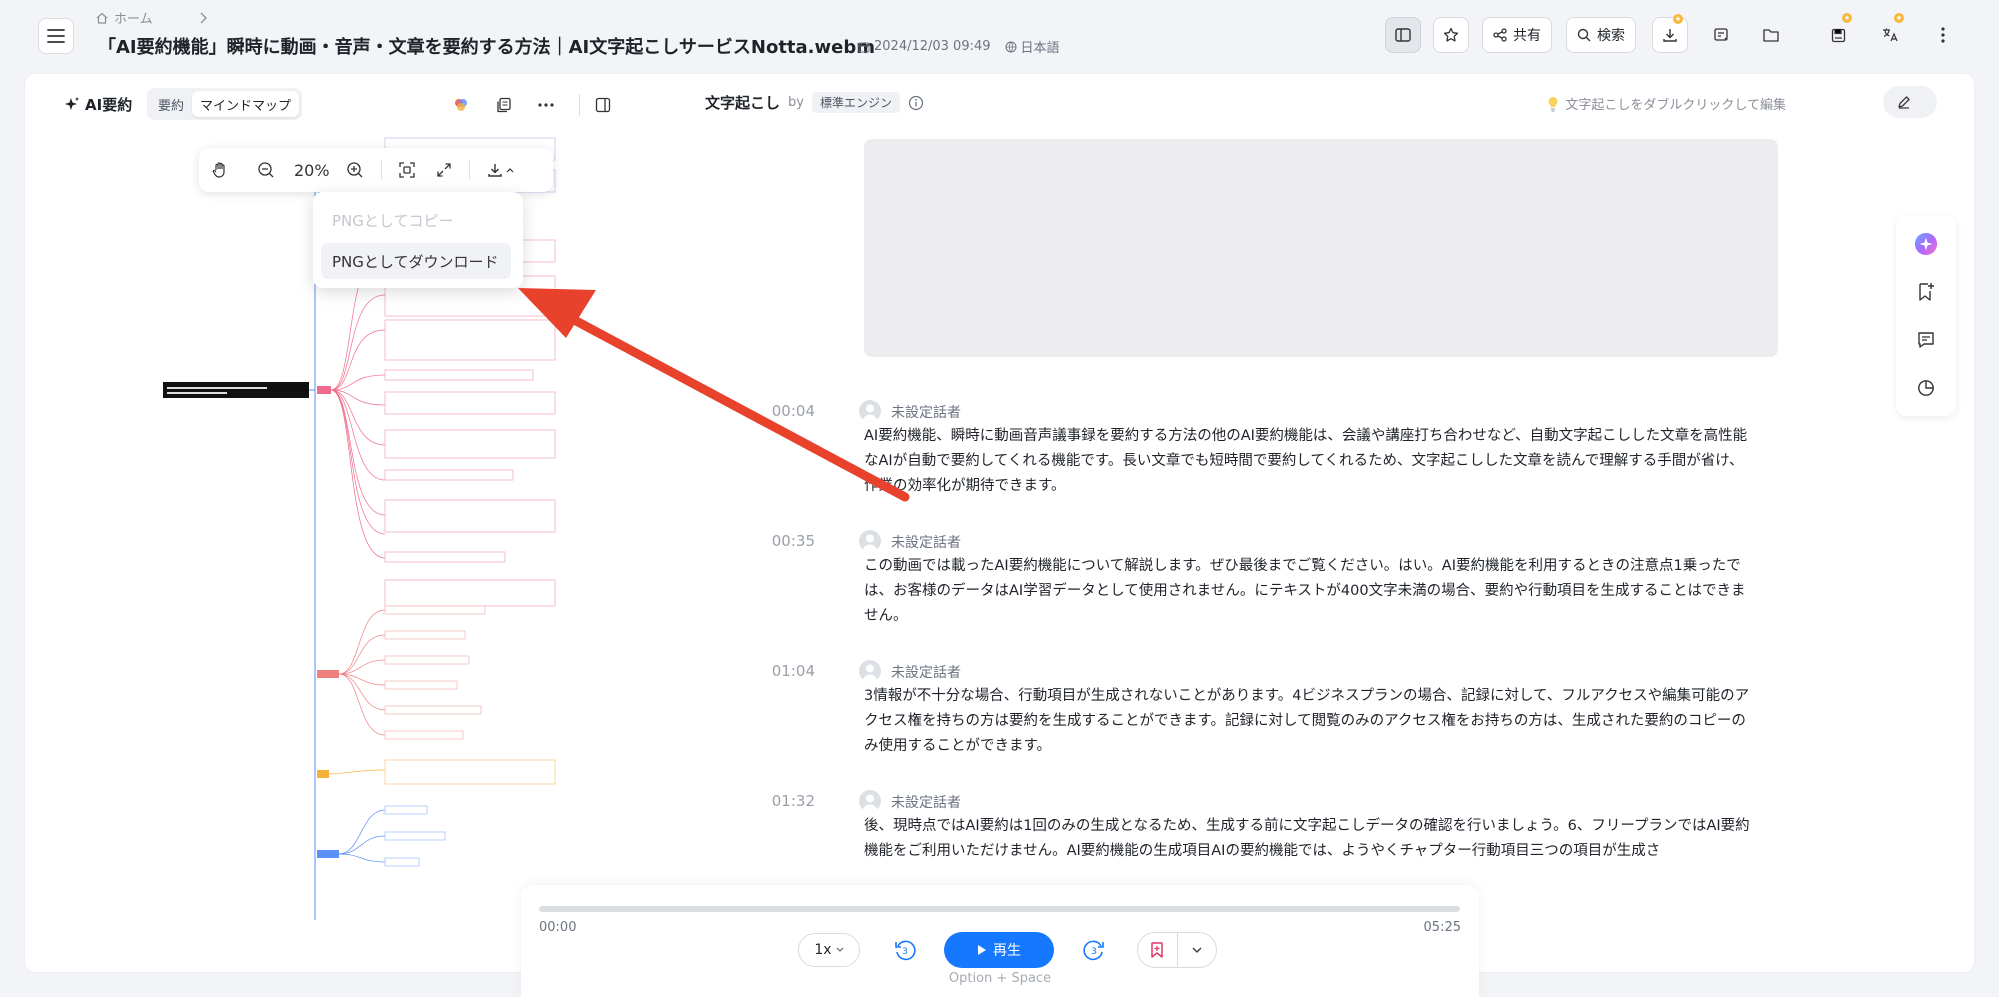 This screenshot has height=997, width=1999. What do you see at coordinates (171, 104) in the screenshot?
I see `tab-summary: 要約` at bounding box center [171, 104].